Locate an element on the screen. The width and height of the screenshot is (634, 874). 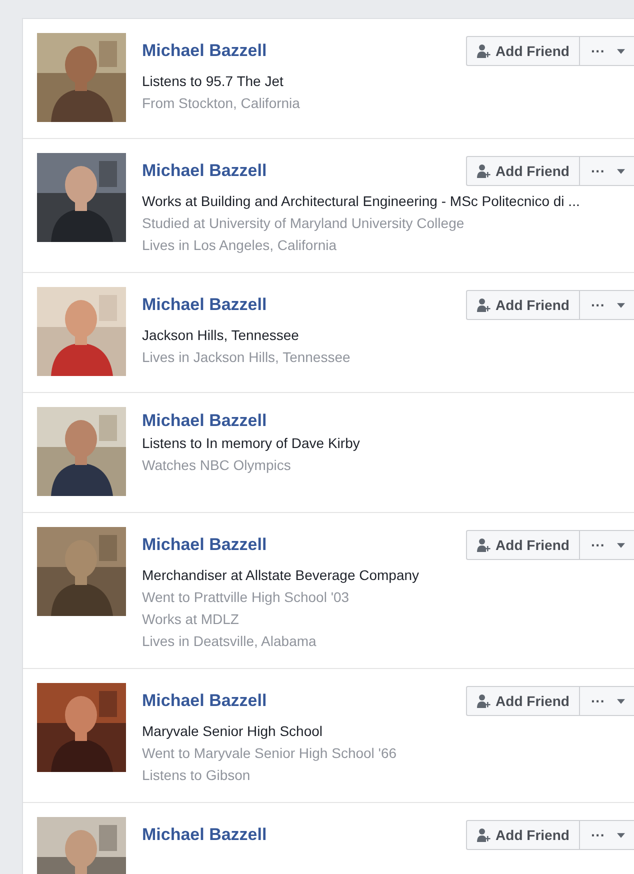
profile-detail: Lives in Deatsville, Alabama is located at coordinates (230, 641).